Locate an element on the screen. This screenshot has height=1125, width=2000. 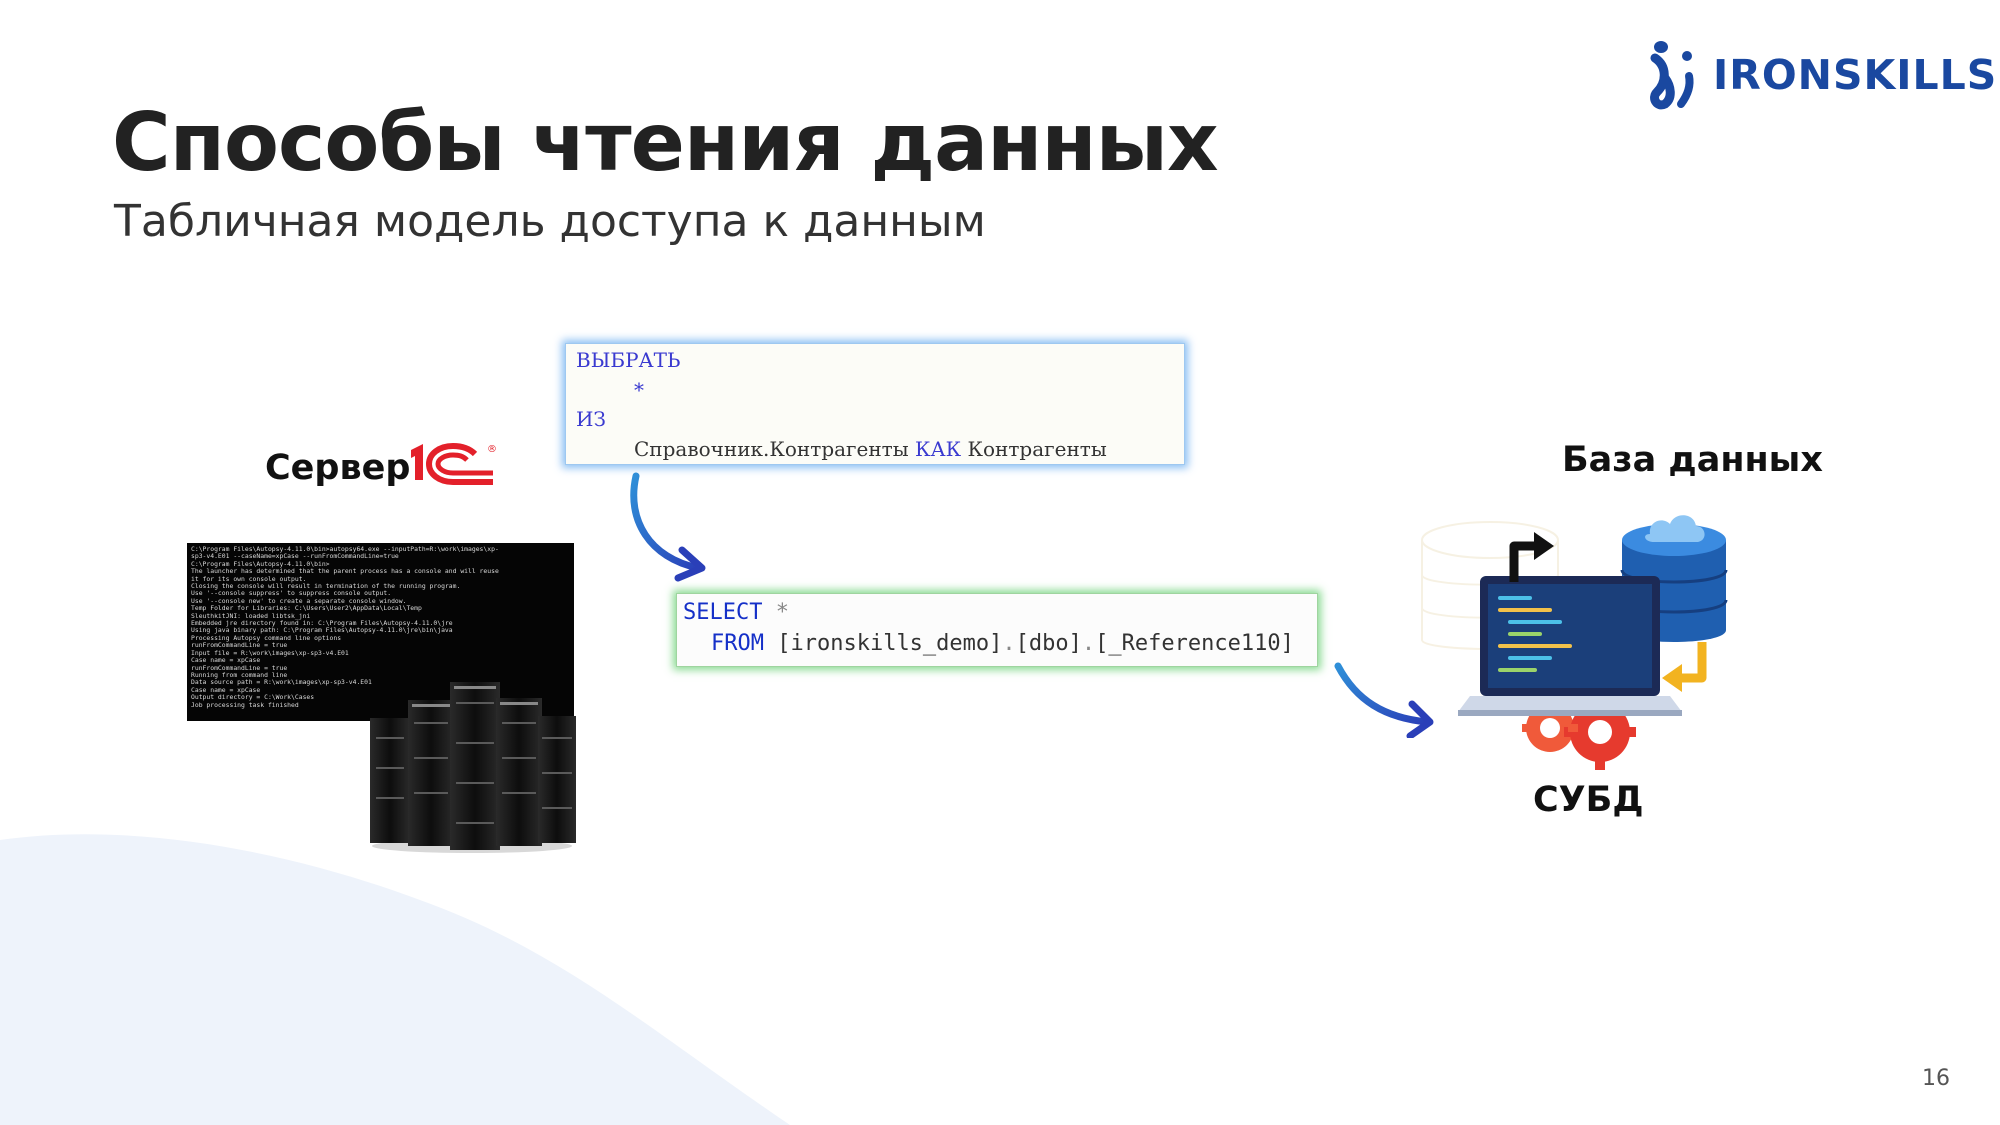
1c-registered-mark: ® is located at coordinates (492, 449).